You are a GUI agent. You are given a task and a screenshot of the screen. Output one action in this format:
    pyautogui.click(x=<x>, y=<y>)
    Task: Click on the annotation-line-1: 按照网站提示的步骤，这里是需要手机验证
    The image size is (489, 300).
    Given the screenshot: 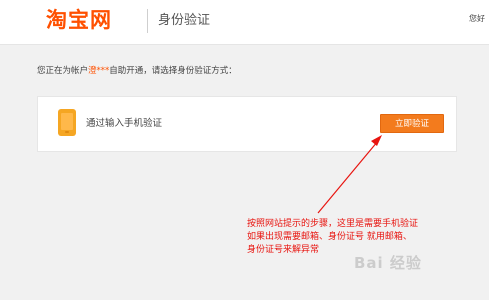 What is the action you would take?
    pyautogui.click(x=333, y=224)
    